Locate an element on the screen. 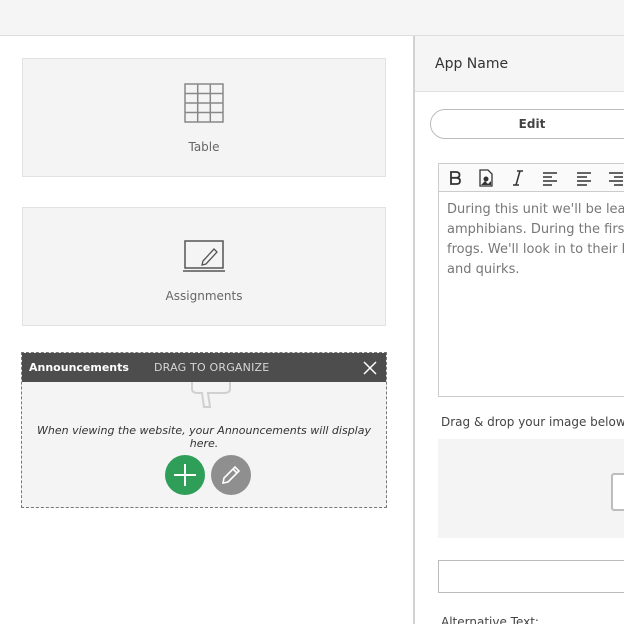  announcements-title: Announcements is located at coordinates (79, 367).